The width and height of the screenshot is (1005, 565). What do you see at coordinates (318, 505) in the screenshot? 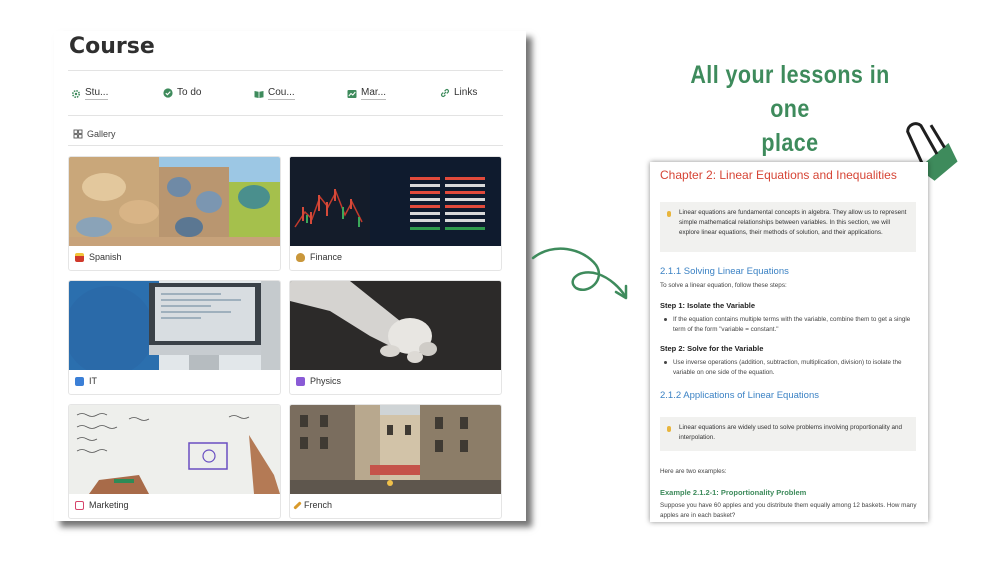
I see `card-title: French` at bounding box center [318, 505].